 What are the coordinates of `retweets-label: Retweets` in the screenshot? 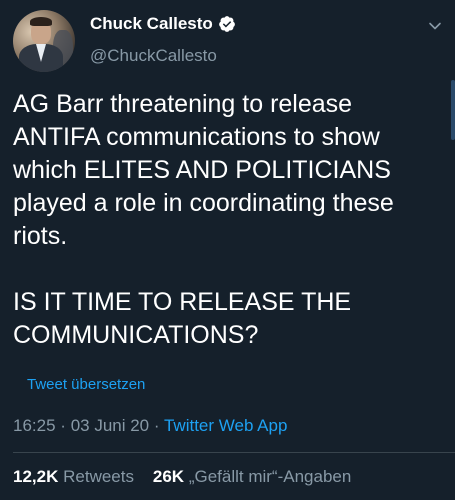 It's located at (98, 476).